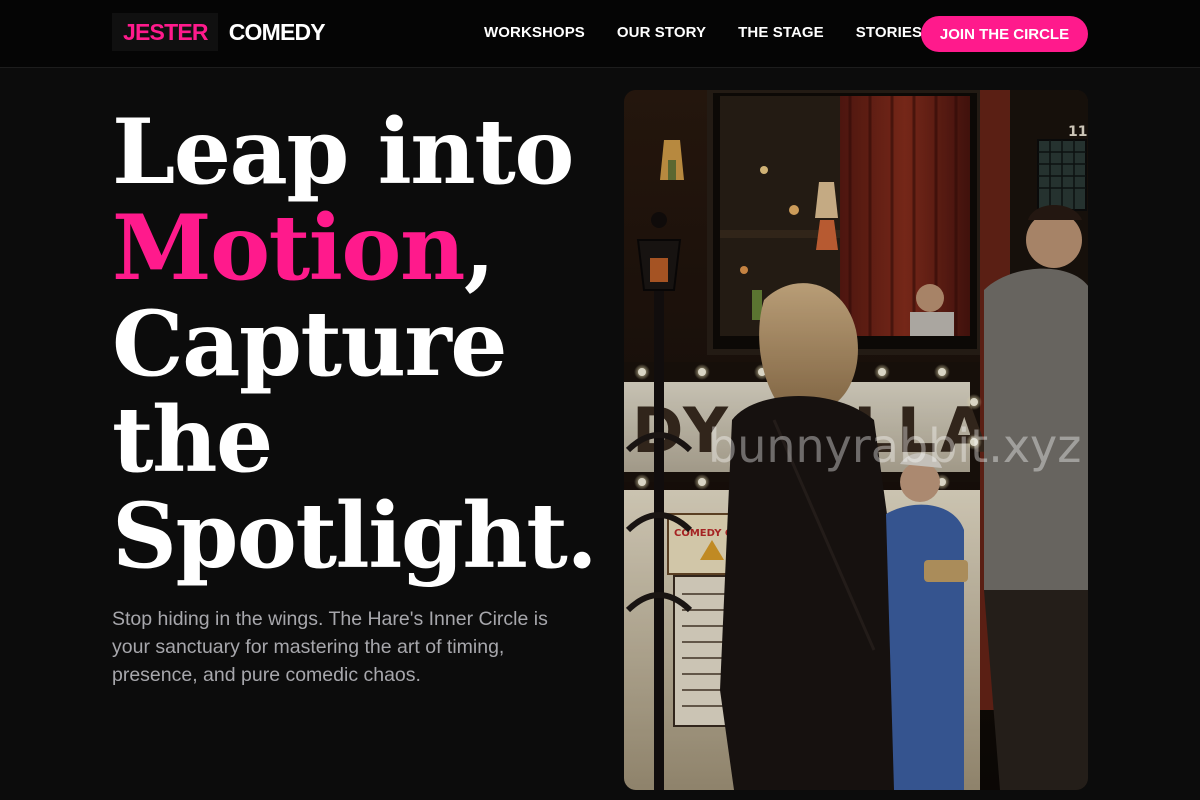 The image size is (1200, 800). I want to click on watermark-text: bunnyrabbit.xyz, so click(894, 446).